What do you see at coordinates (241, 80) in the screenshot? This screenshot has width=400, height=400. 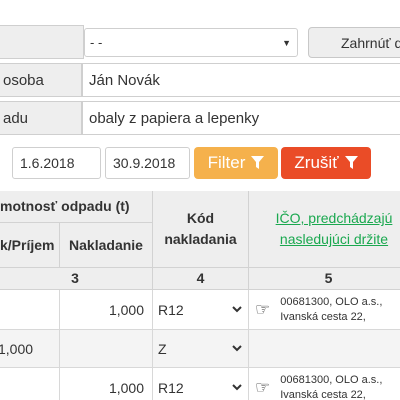 I see `person-value: Ján Novák` at bounding box center [241, 80].